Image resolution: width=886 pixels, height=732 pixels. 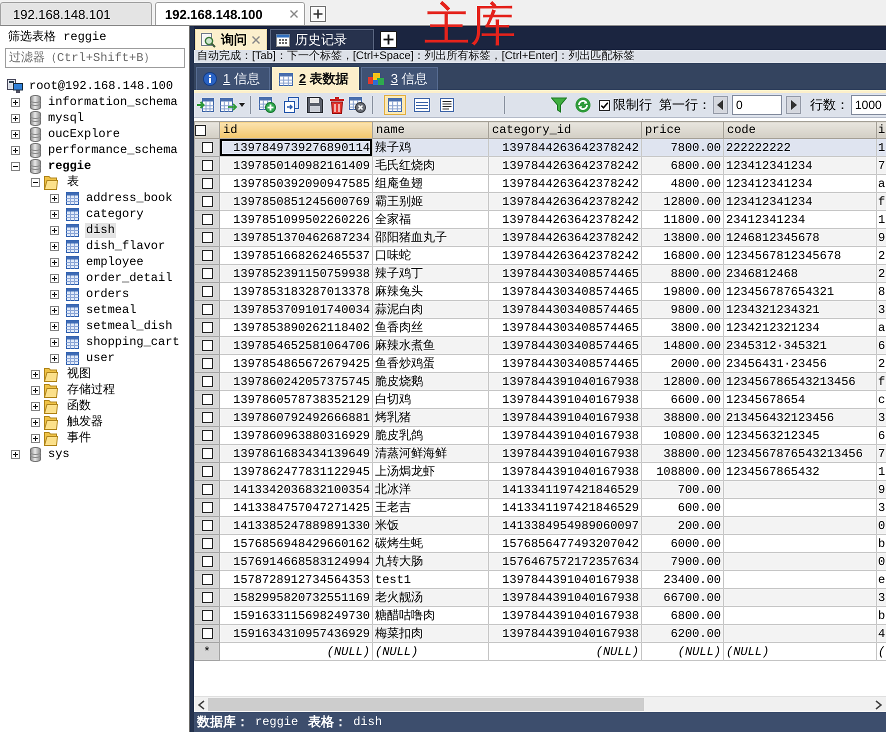 I want to click on table-row: 1397852391150759938 辣子鸡丁 1397844303408574465 8800.00 2346812468 2, so click(x=540, y=273).